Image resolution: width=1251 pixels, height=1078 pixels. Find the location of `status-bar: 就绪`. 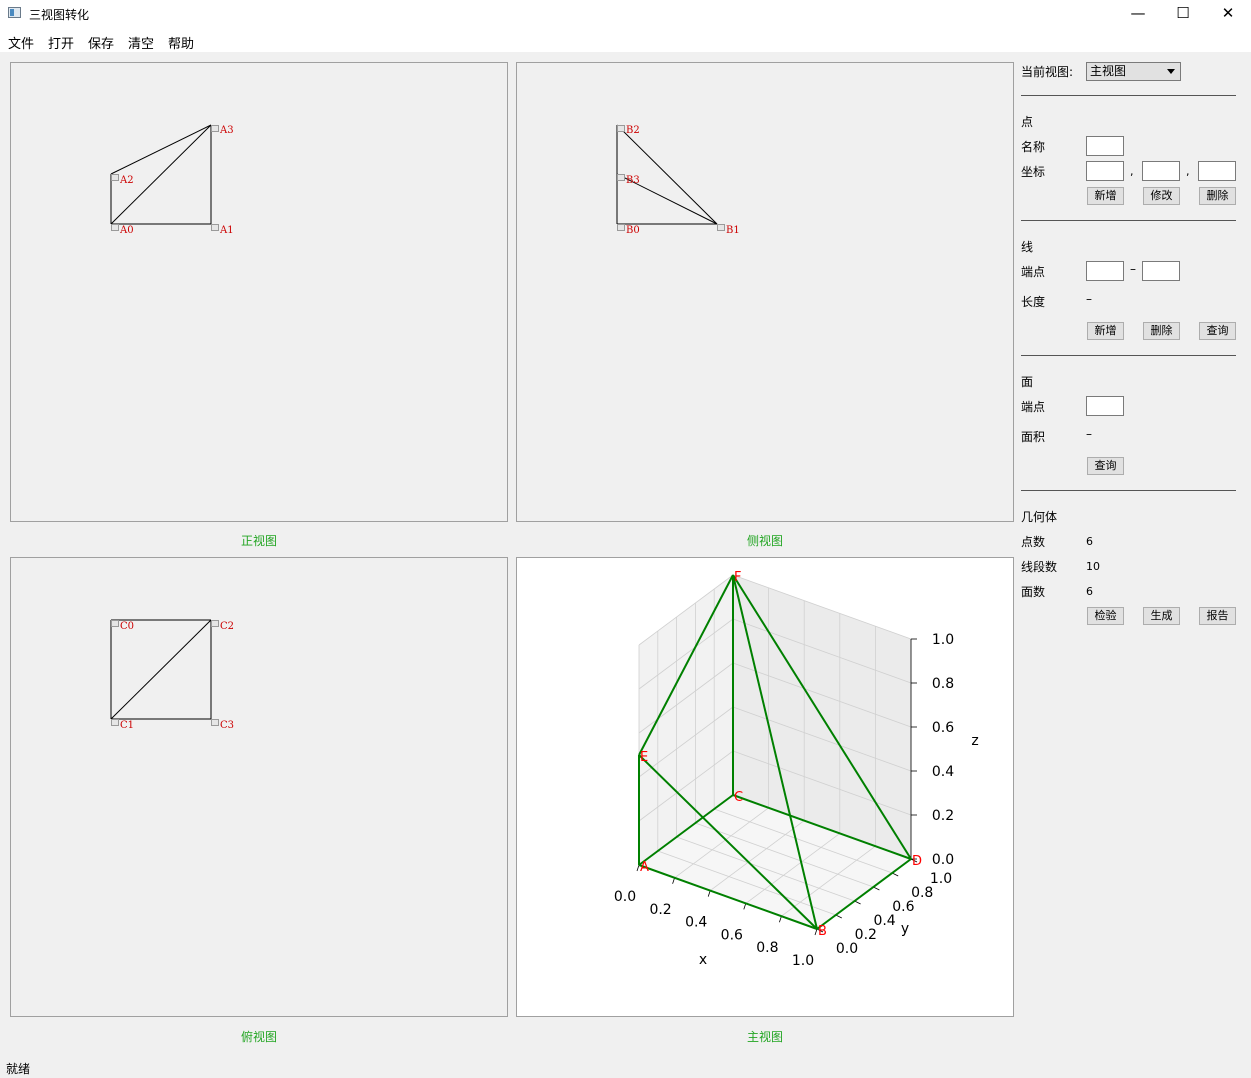

status-bar: 就绪 is located at coordinates (625, 1067).